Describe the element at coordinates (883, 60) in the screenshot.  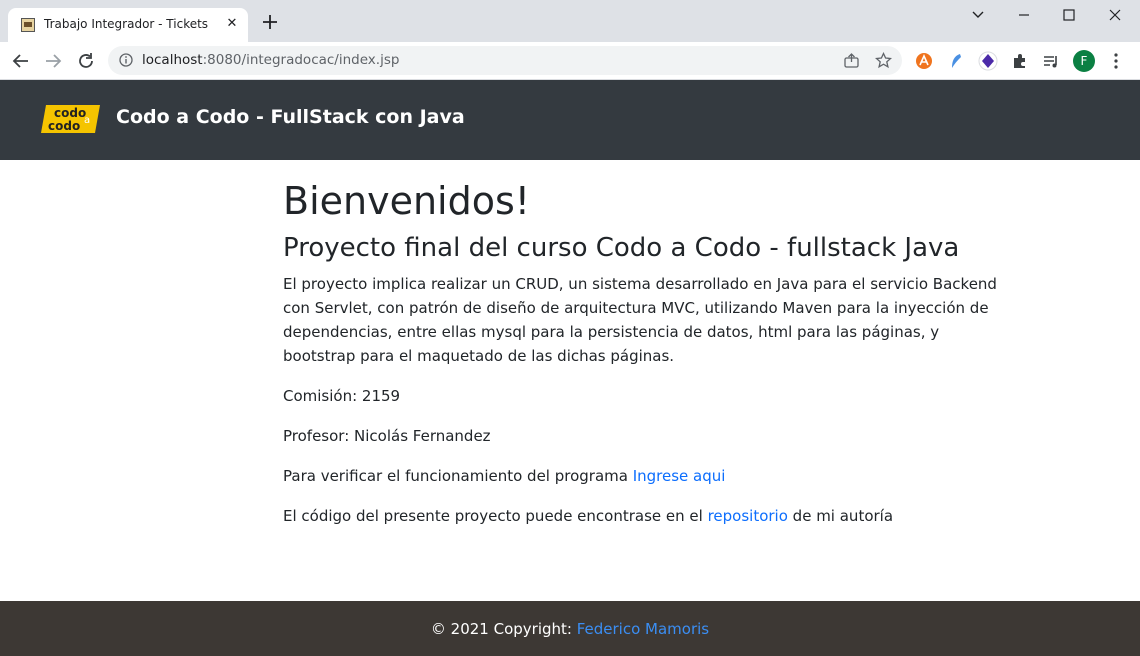
I see `bookmark-star-icon` at that location.